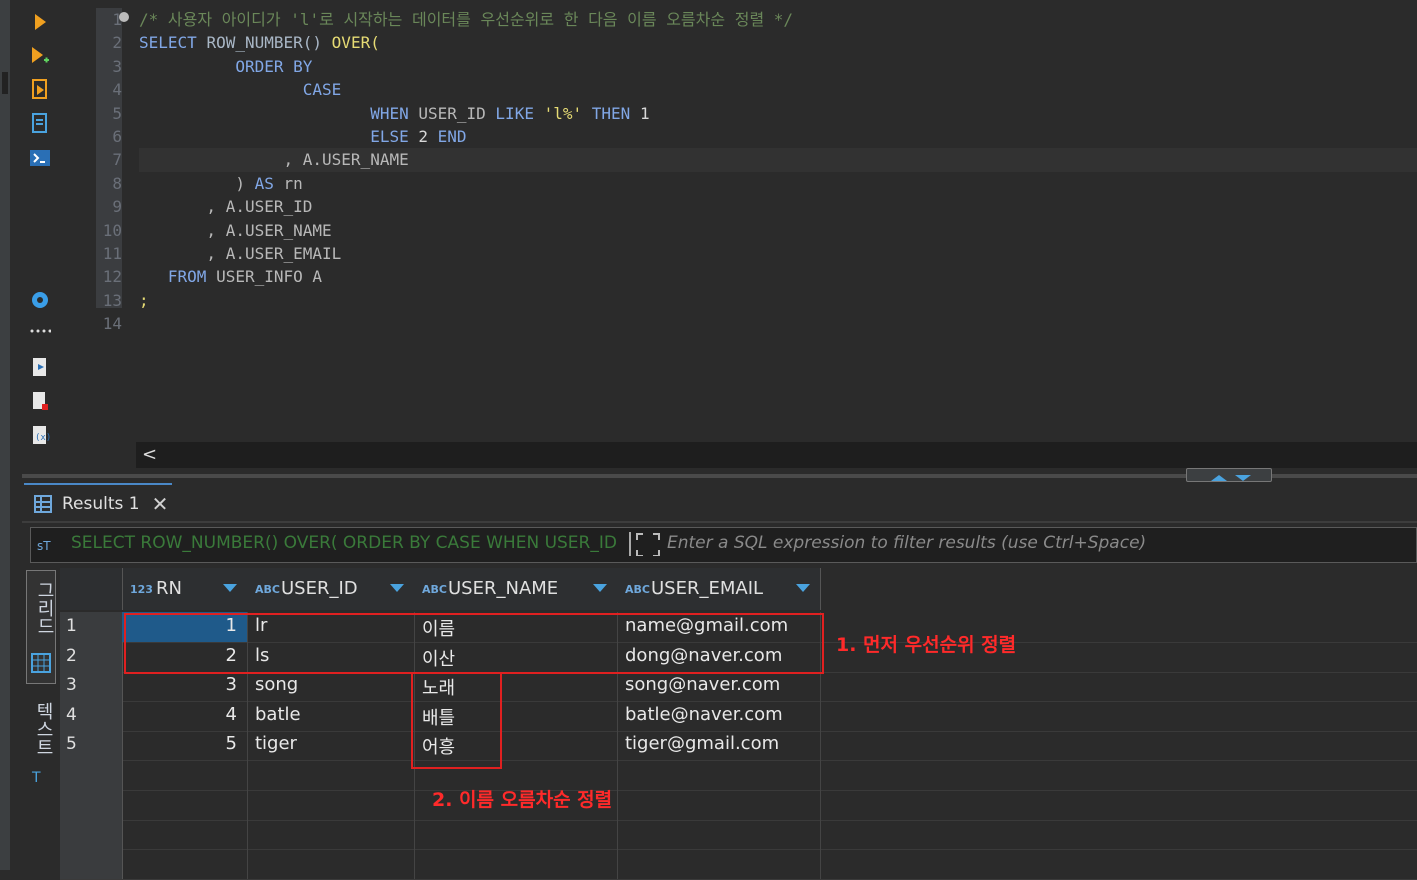  I want to click on code-line: 10 , A.USER_NAME, so click(746, 230).